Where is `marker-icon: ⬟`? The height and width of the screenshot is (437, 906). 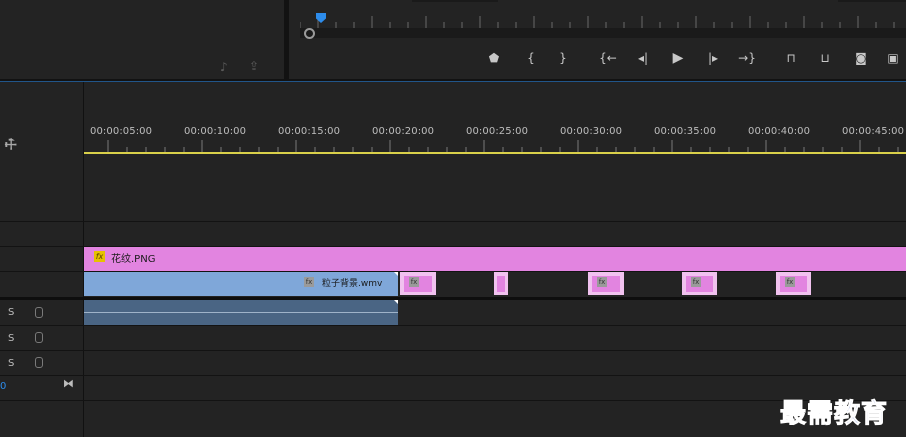 marker-icon: ⬟ is located at coordinates (494, 58).